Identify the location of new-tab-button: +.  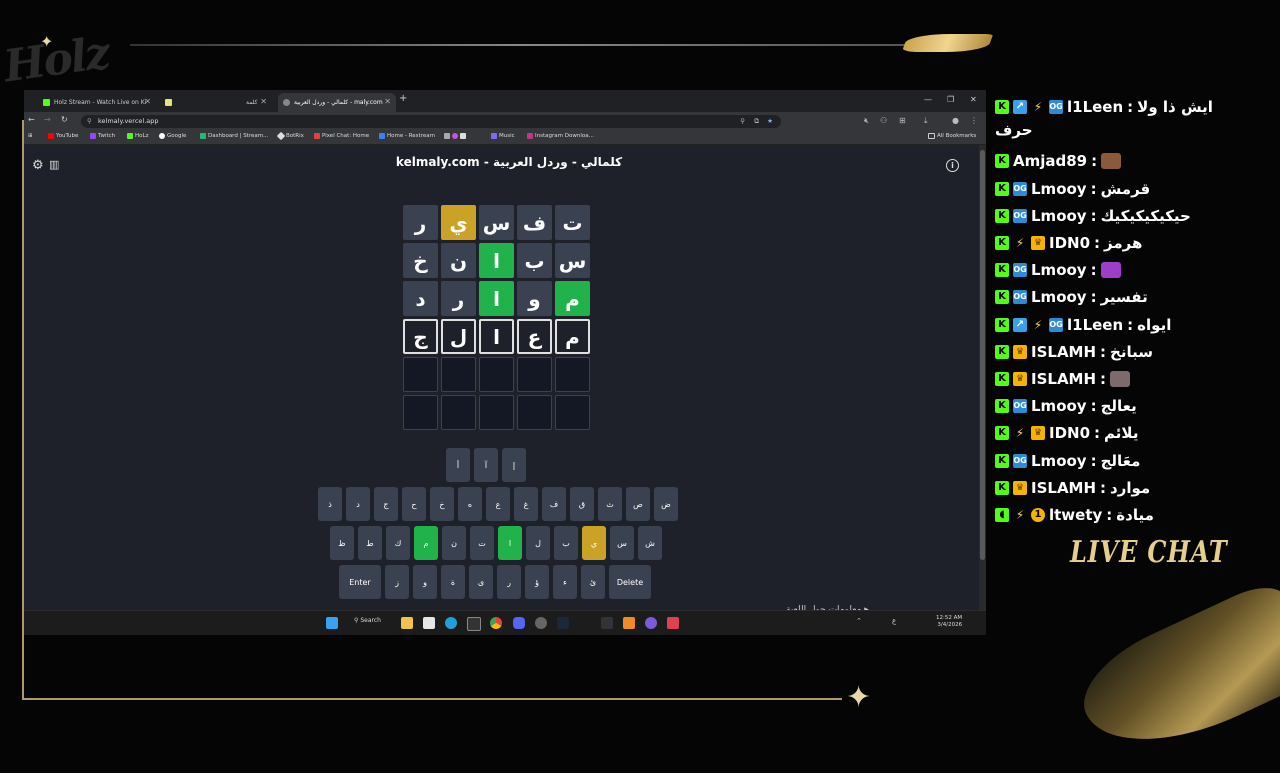
(403, 98).